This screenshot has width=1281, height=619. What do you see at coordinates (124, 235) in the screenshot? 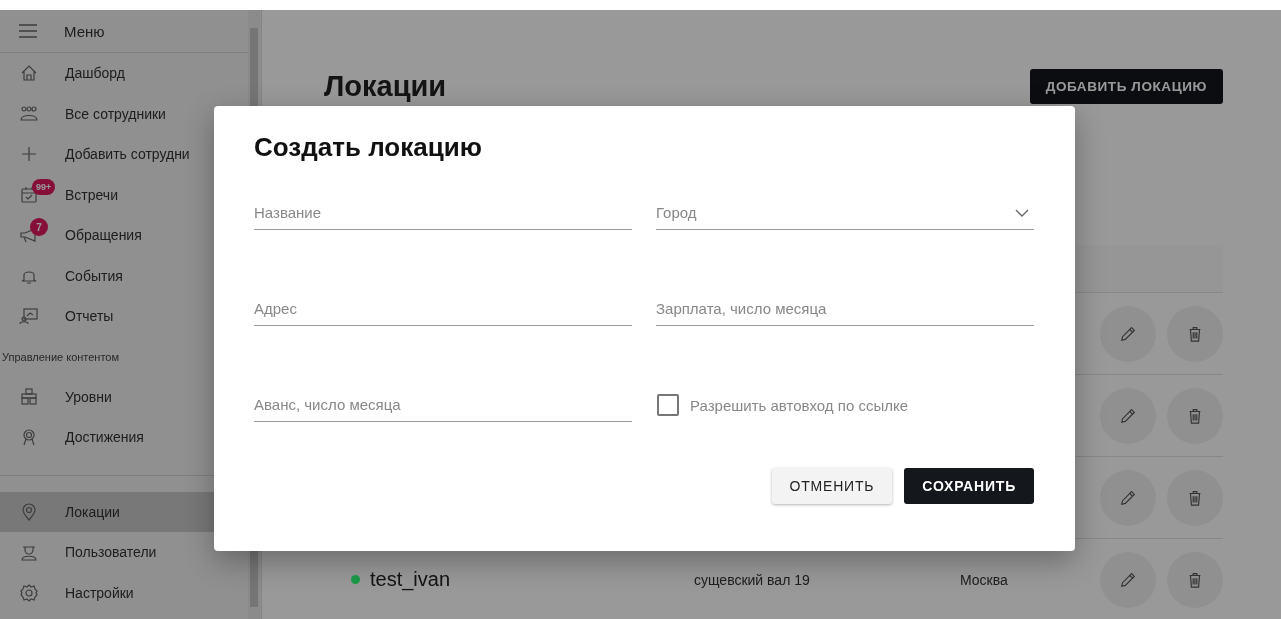
I see `sidebar-item: 7 Обращения` at bounding box center [124, 235].